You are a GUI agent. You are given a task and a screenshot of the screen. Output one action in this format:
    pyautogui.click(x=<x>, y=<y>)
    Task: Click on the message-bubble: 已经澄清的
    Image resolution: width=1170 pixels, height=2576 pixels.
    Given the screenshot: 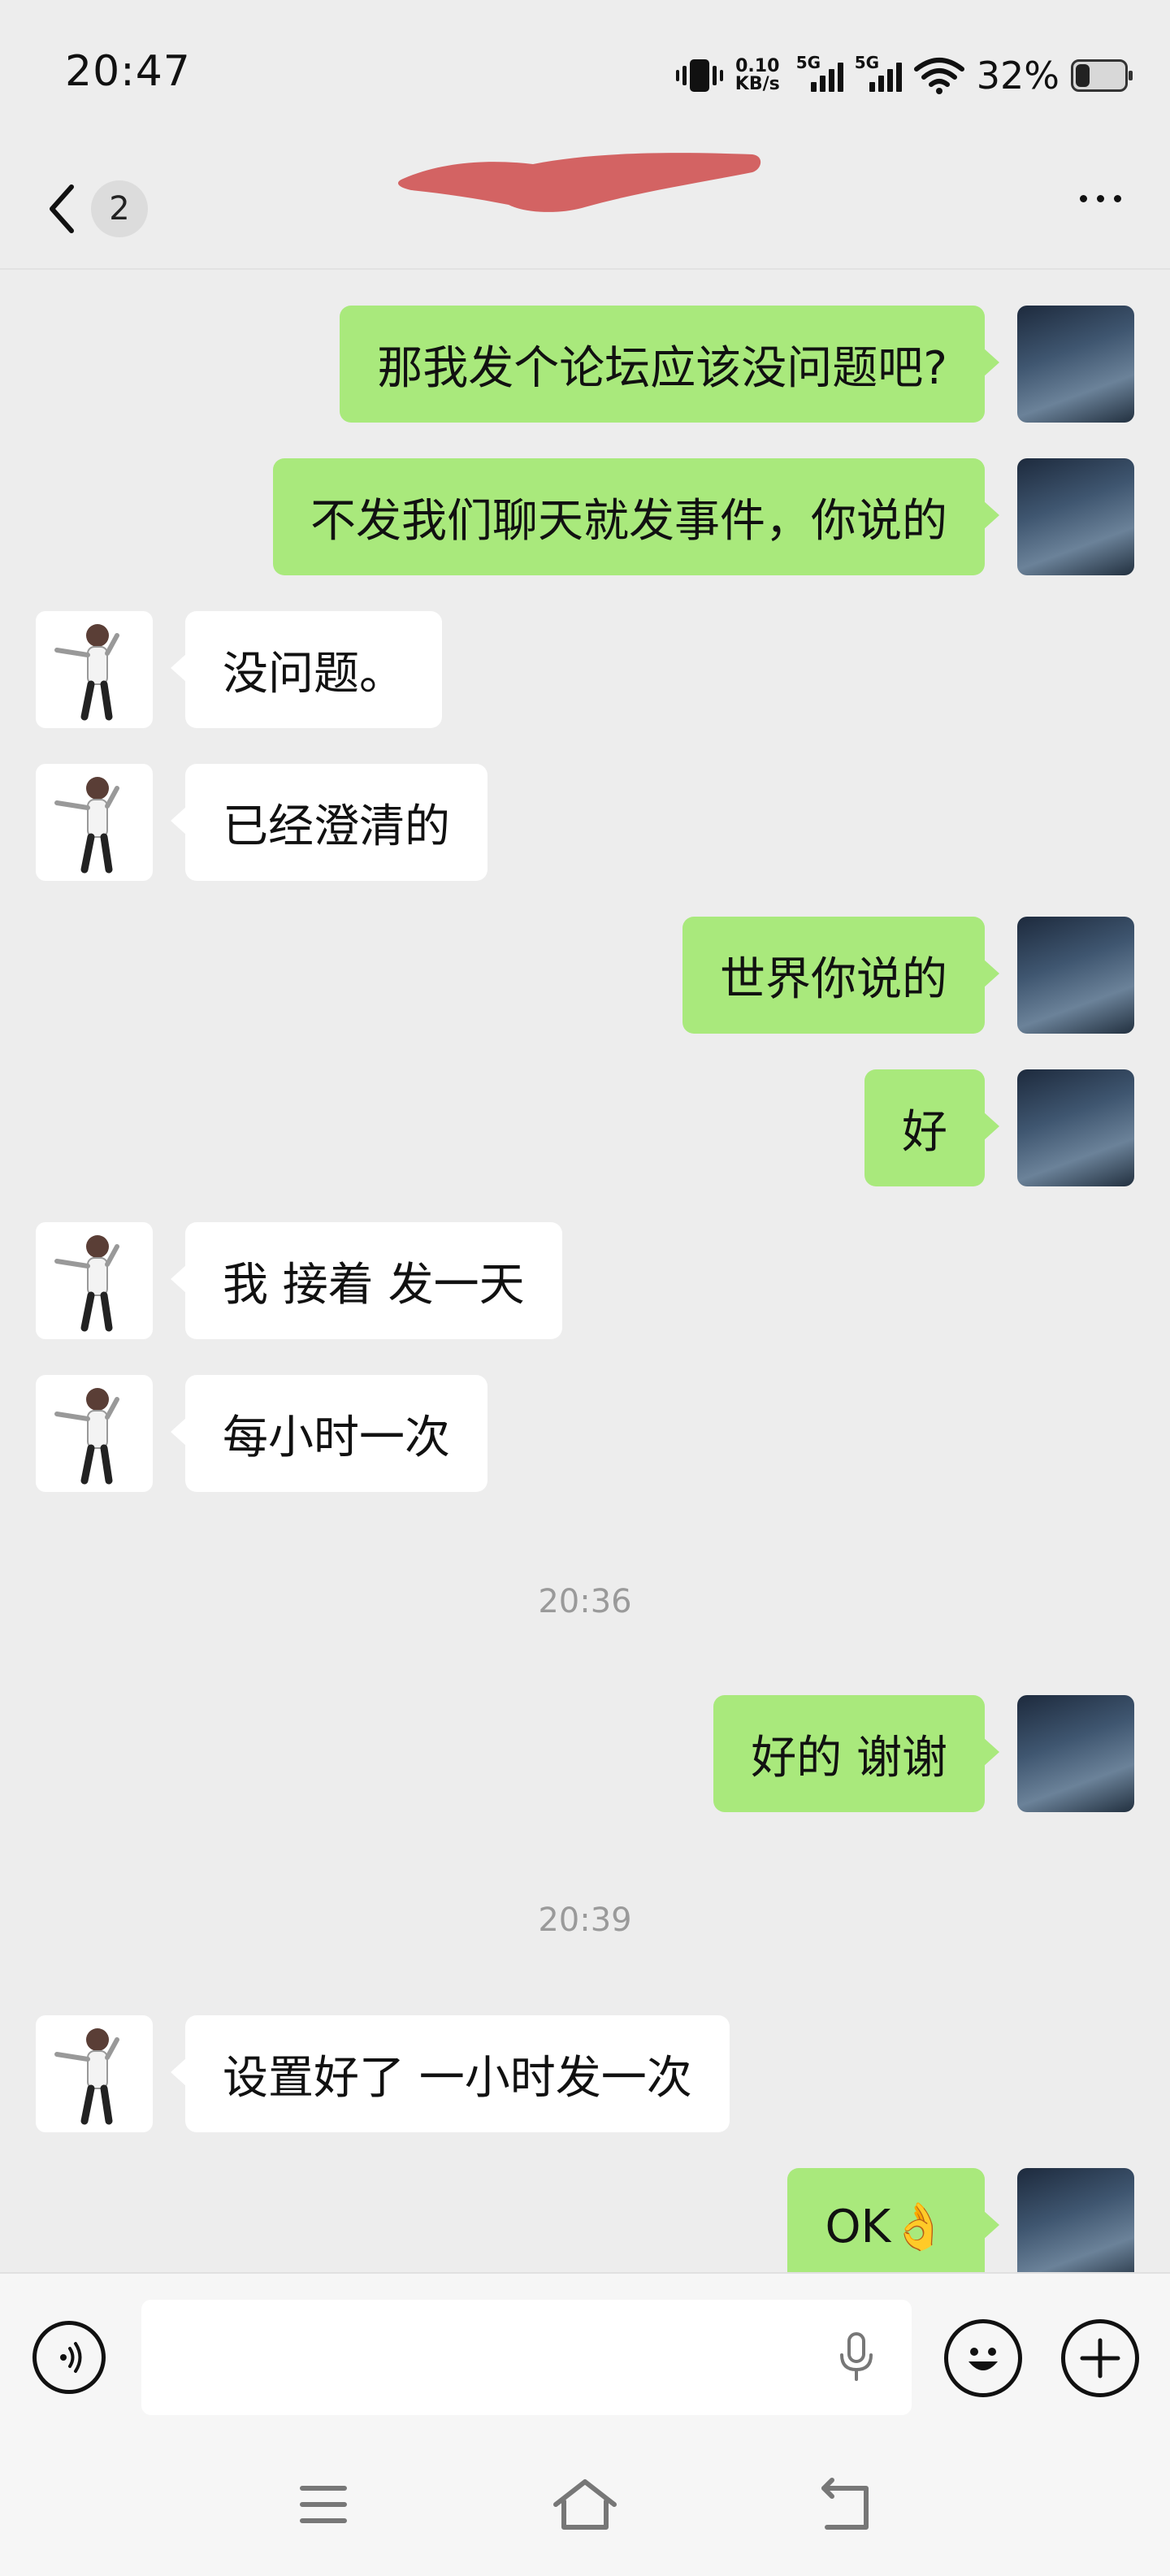 What is the action you would take?
    pyautogui.click(x=329, y=822)
    